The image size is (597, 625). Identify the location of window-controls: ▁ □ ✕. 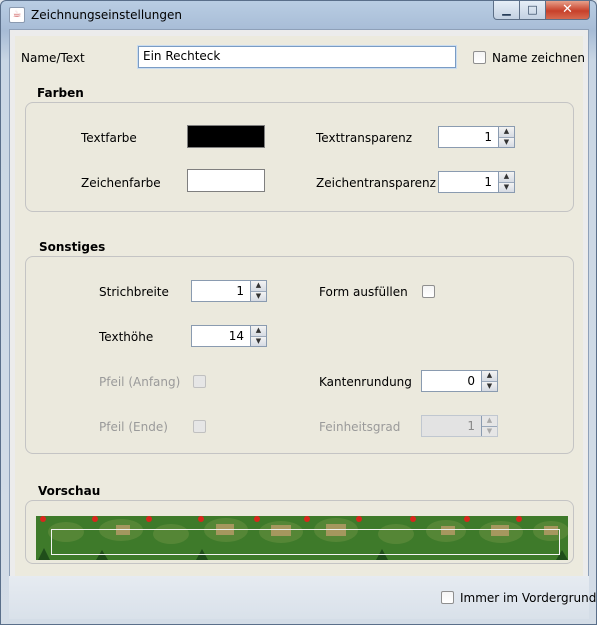
(541, 11).